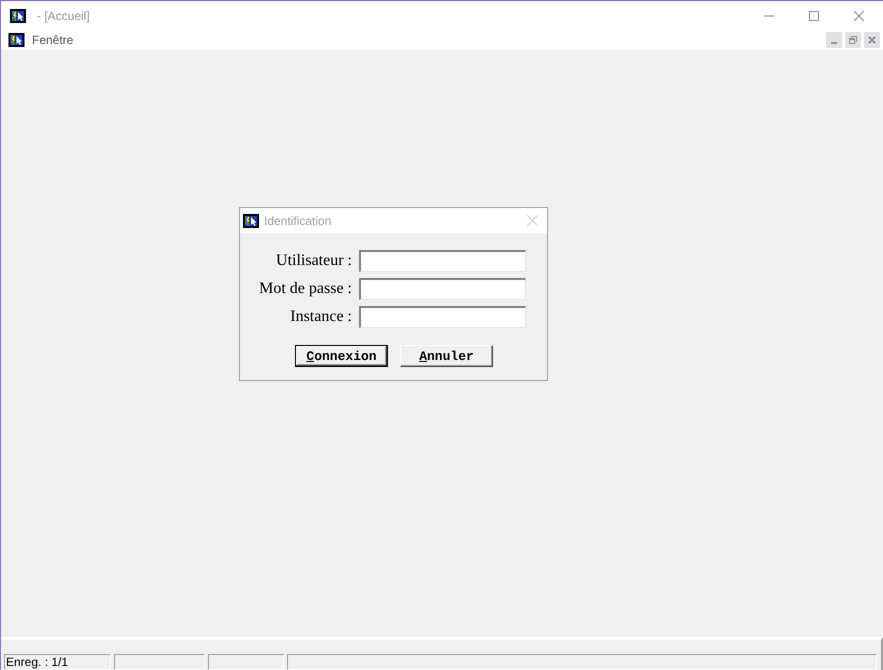 Image resolution: width=883 pixels, height=670 pixels. What do you see at coordinates (320, 317) in the screenshot?
I see `field-label: Instance :` at bounding box center [320, 317].